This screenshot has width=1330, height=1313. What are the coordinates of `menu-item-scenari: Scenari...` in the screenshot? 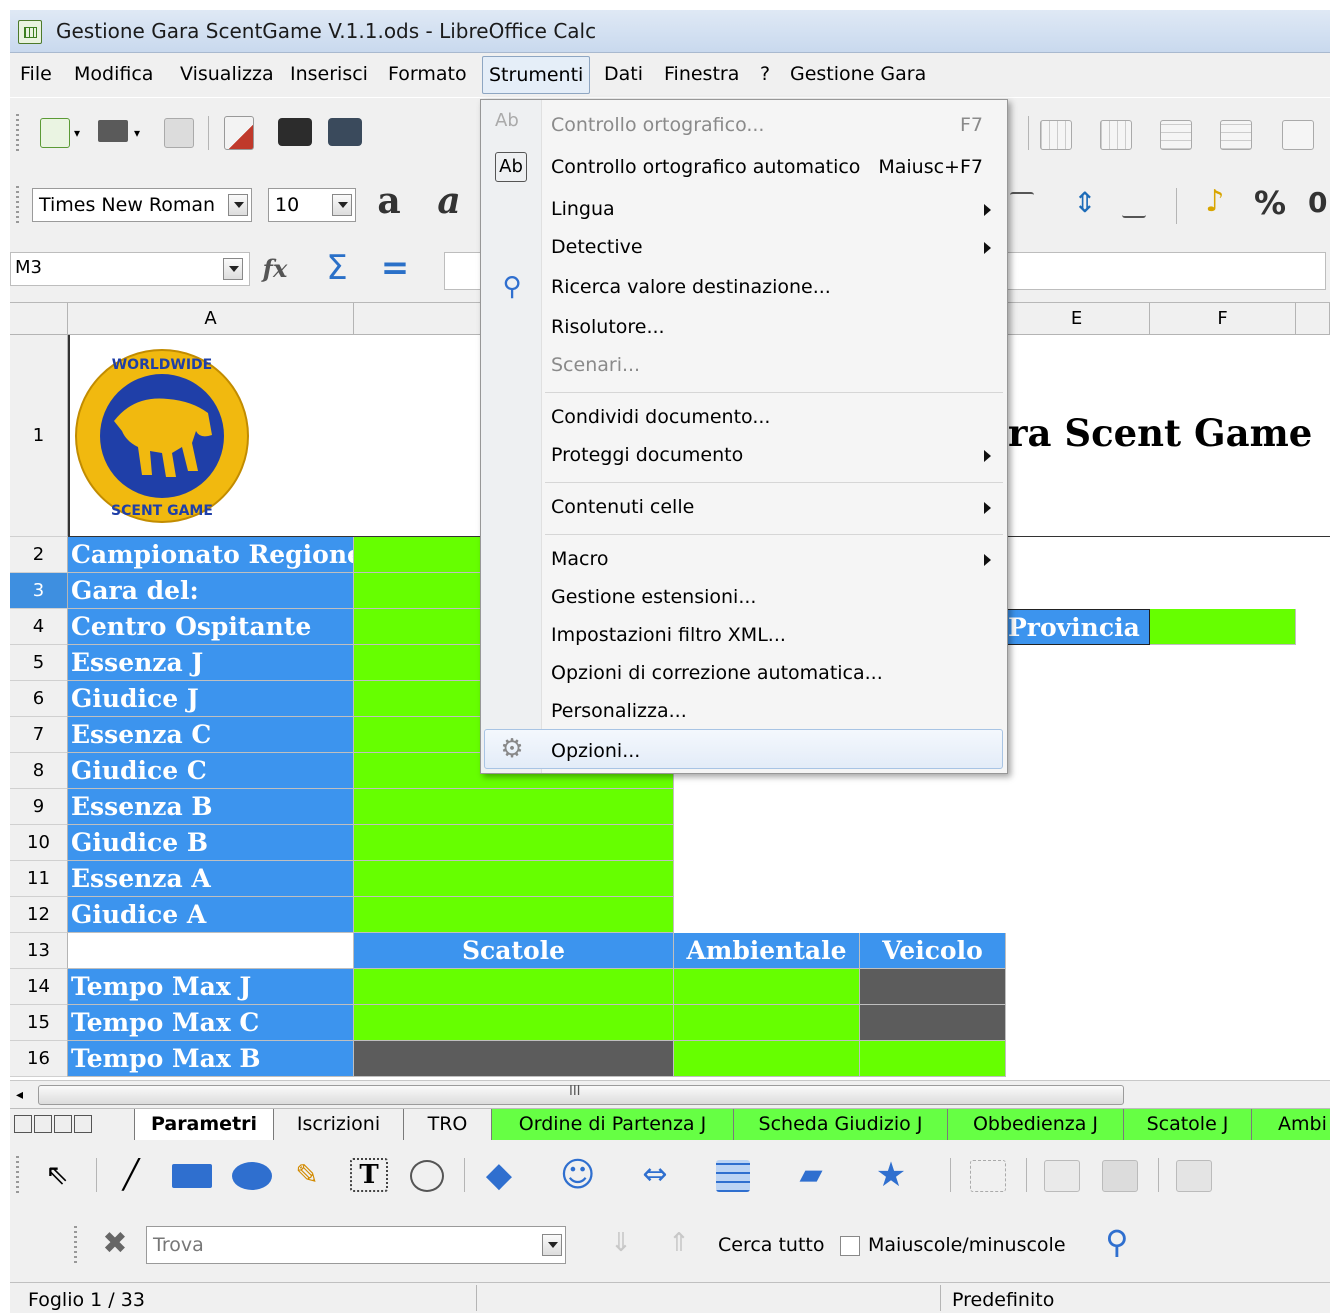 It's located at (595, 365).